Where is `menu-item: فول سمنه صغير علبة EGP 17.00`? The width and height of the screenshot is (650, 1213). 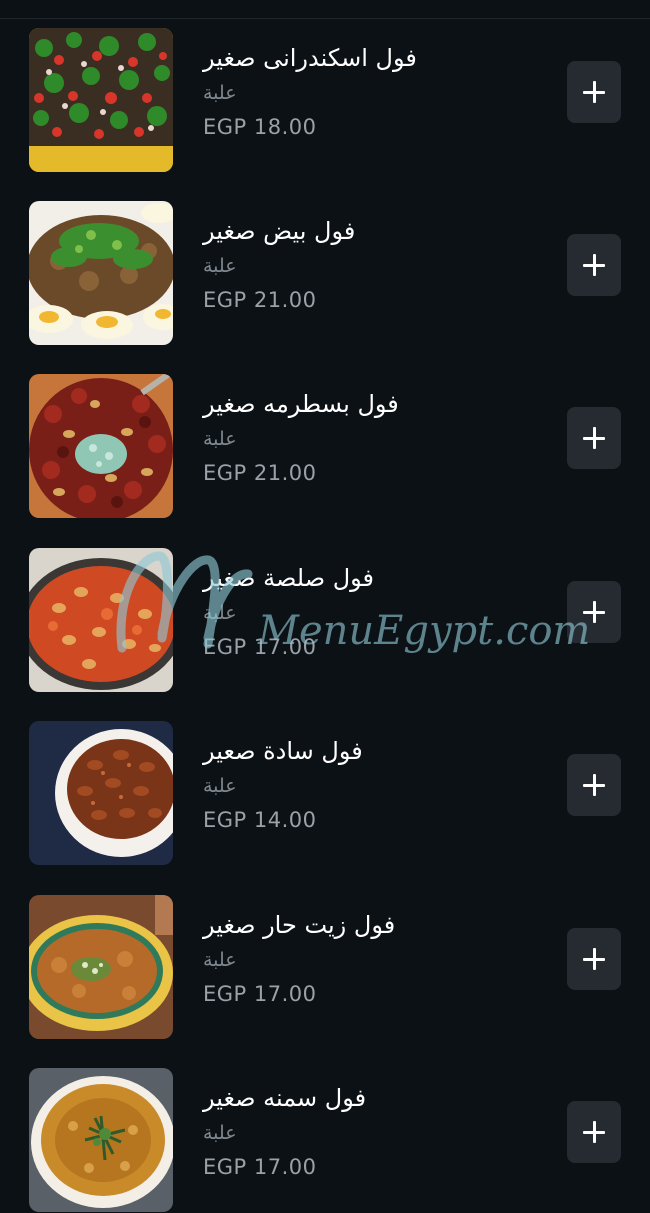 menu-item: فول سمنه صغير علبة EGP 17.00 is located at coordinates (325, 1140).